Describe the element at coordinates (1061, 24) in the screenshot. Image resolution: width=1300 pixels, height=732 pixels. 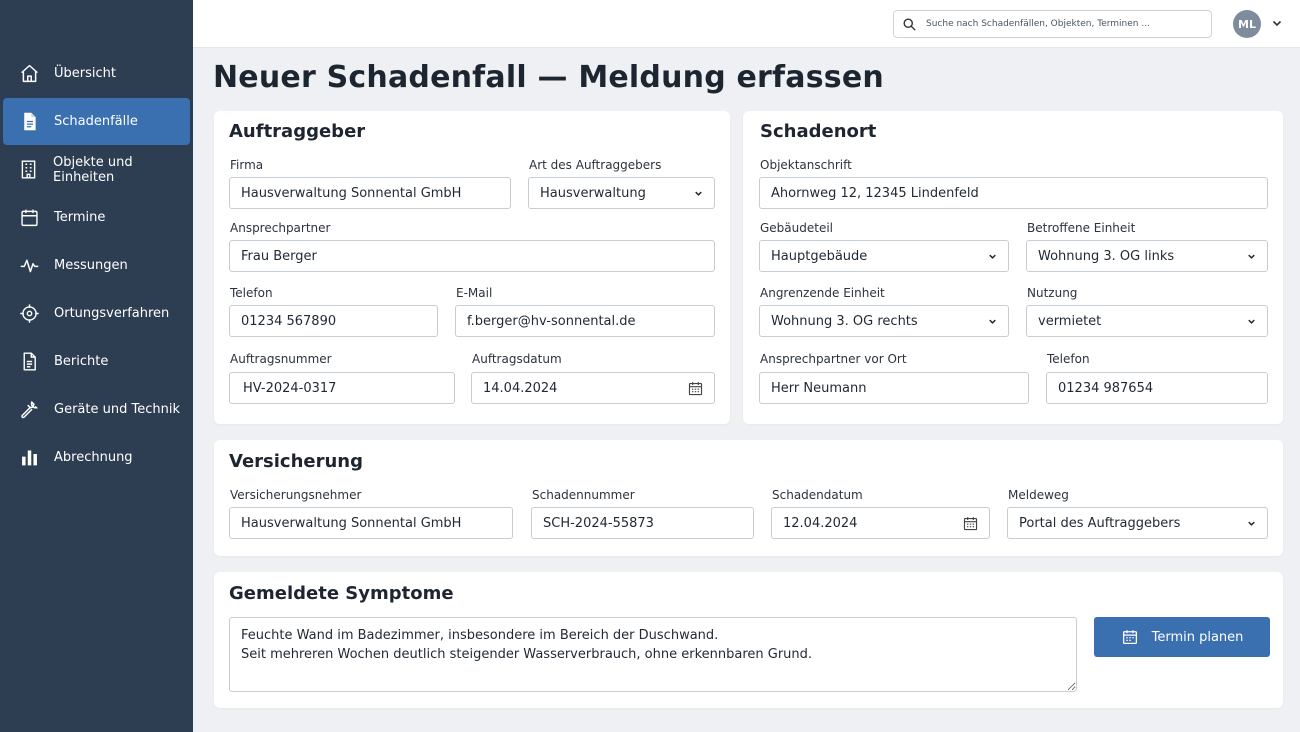
I see `search-input` at that location.